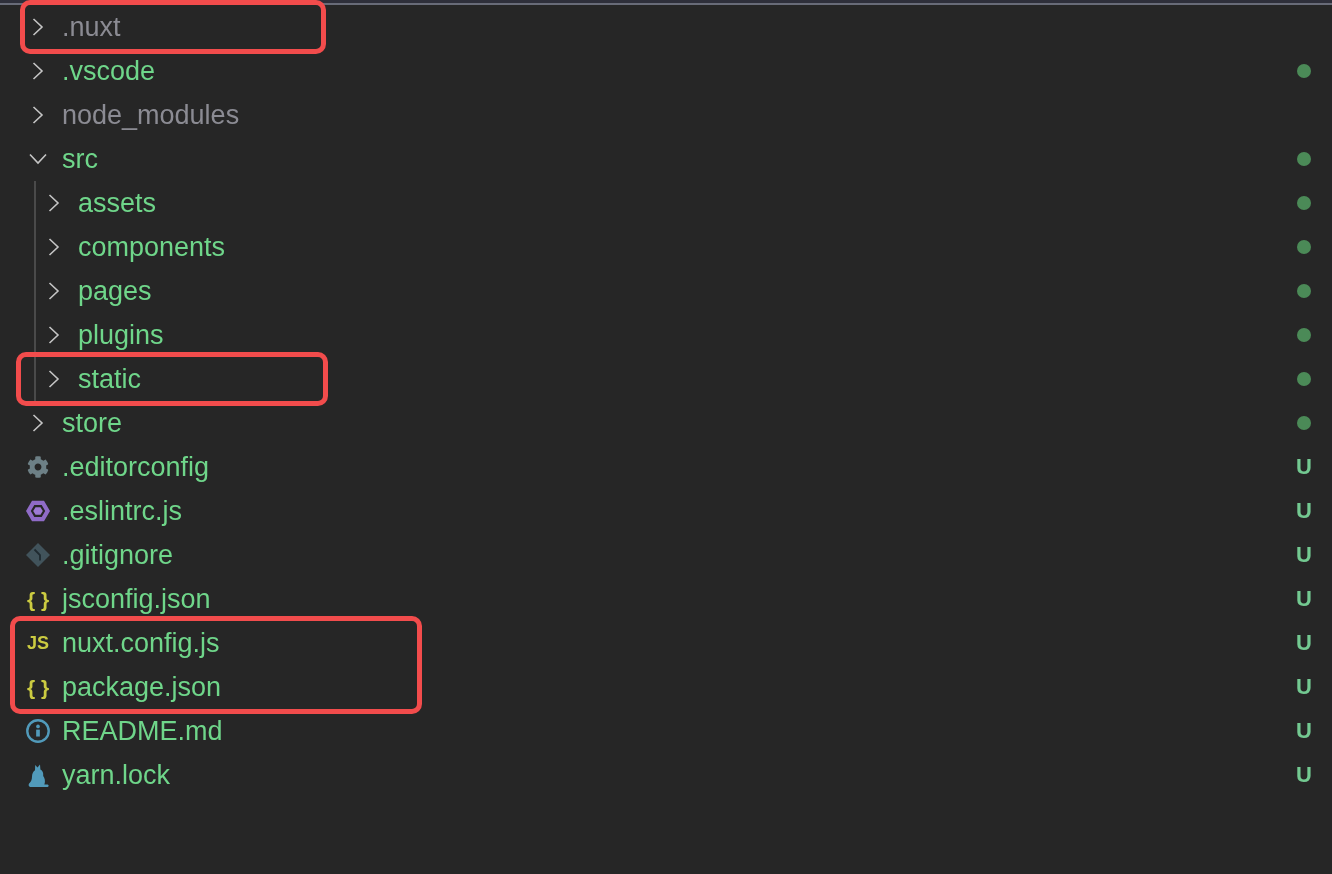  What do you see at coordinates (121, 335) in the screenshot?
I see `folder-name: plugins` at bounding box center [121, 335].